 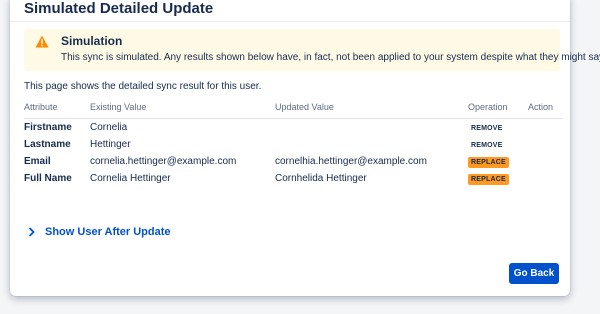 What do you see at coordinates (110, 144) in the screenshot?
I see `cell-existing-value: Hettinger` at bounding box center [110, 144].